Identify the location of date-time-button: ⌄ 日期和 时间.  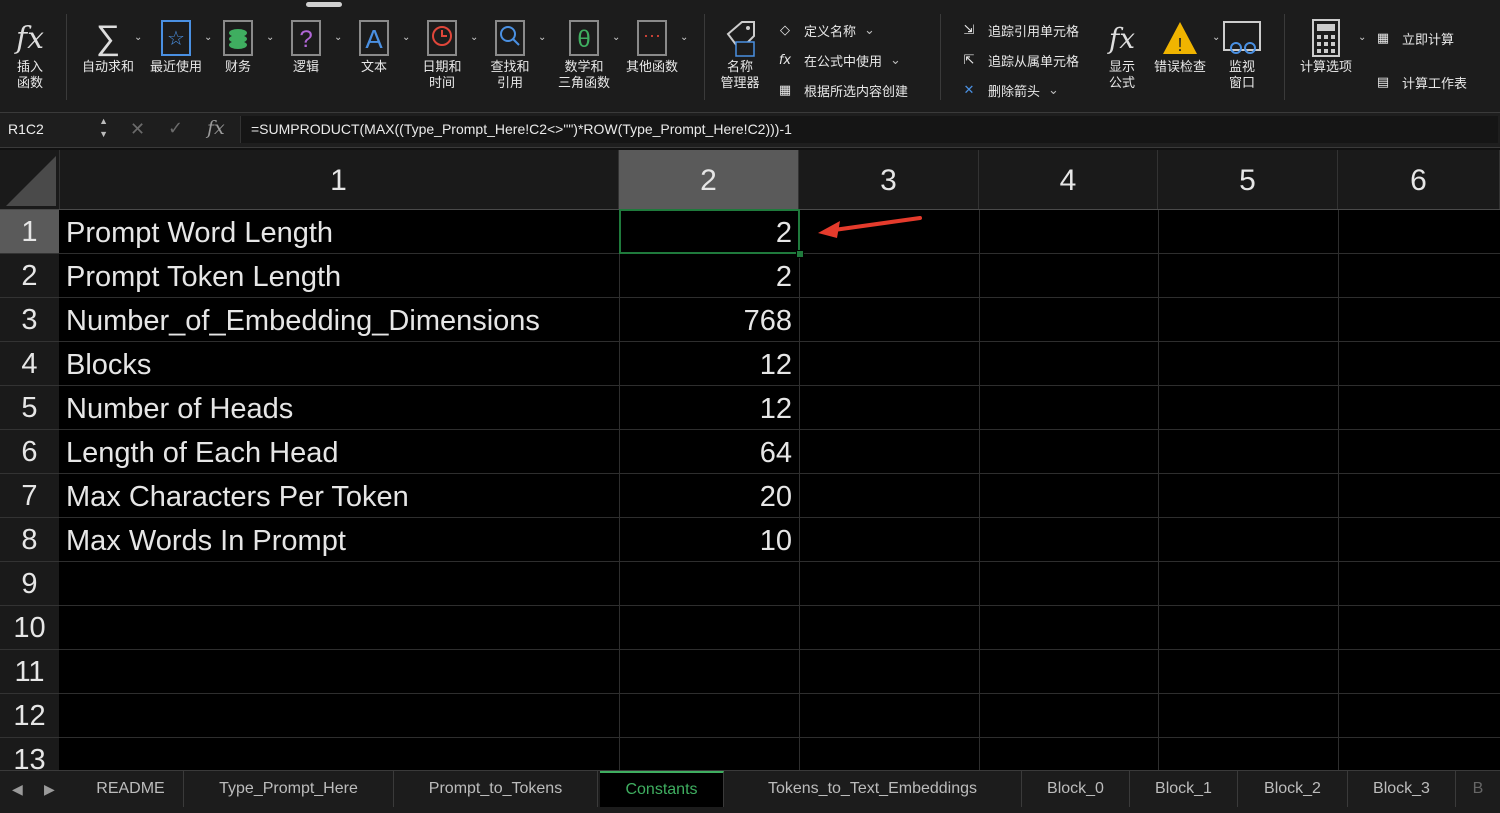
(450, 54).